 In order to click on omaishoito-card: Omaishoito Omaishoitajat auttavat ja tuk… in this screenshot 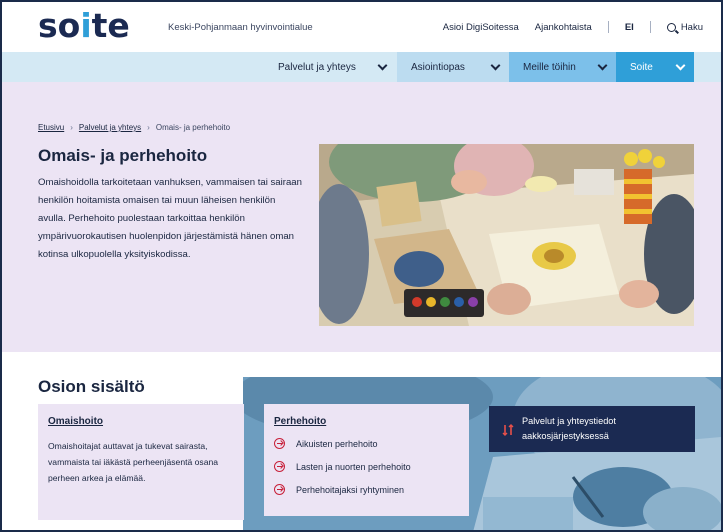, I will do `click(141, 462)`.